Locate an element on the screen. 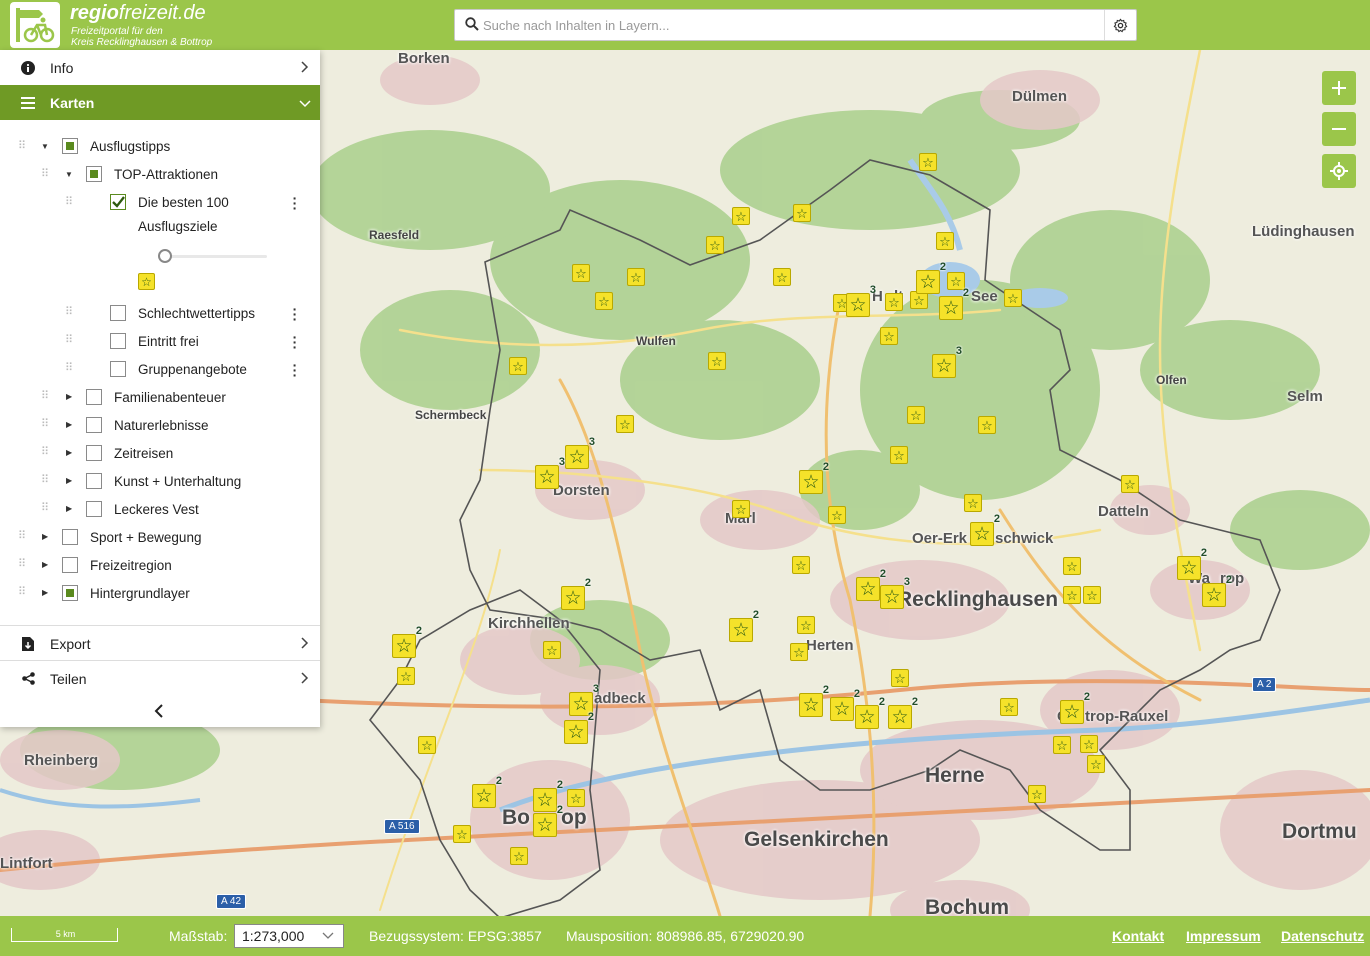  checkbox-familienabenteuer is located at coordinates (94, 397).